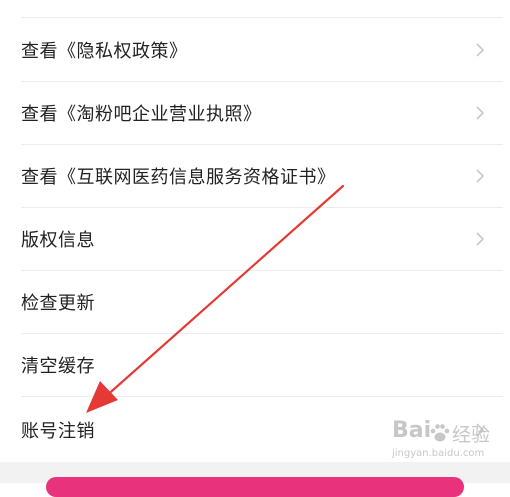 The height and width of the screenshot is (497, 510). Describe the element at coordinates (178, 177) in the screenshot. I see `menu-item-label: 查看《互联网医药信息服务资格证书》` at that location.